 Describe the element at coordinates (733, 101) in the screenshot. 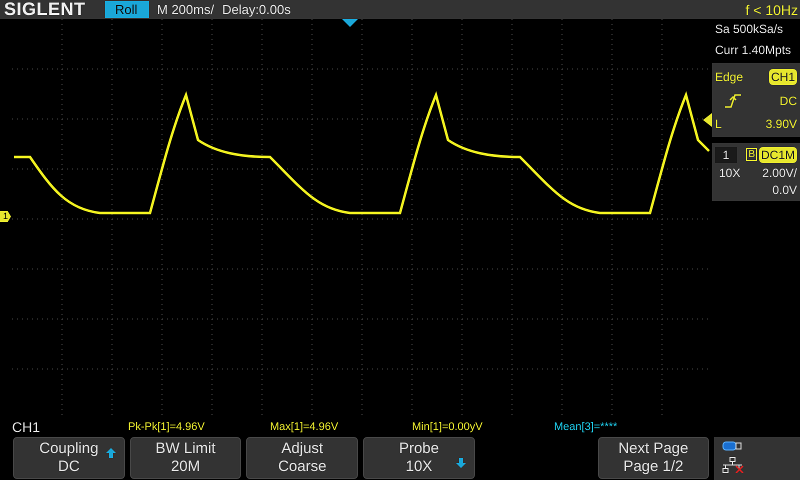

I see `rising-edge-icon` at that location.